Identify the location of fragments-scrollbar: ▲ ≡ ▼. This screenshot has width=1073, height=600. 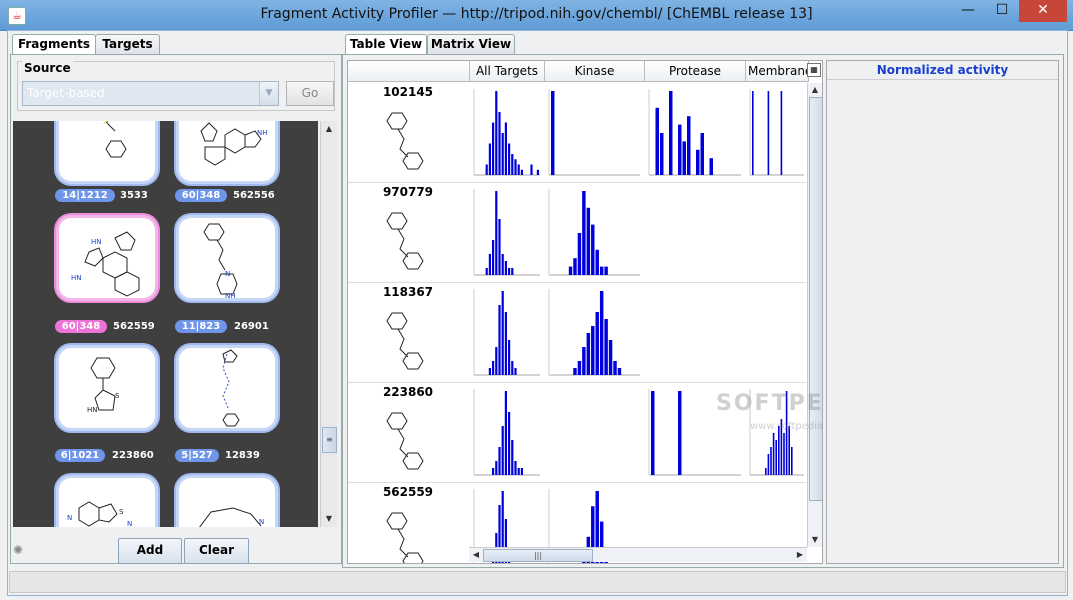
(328, 324).